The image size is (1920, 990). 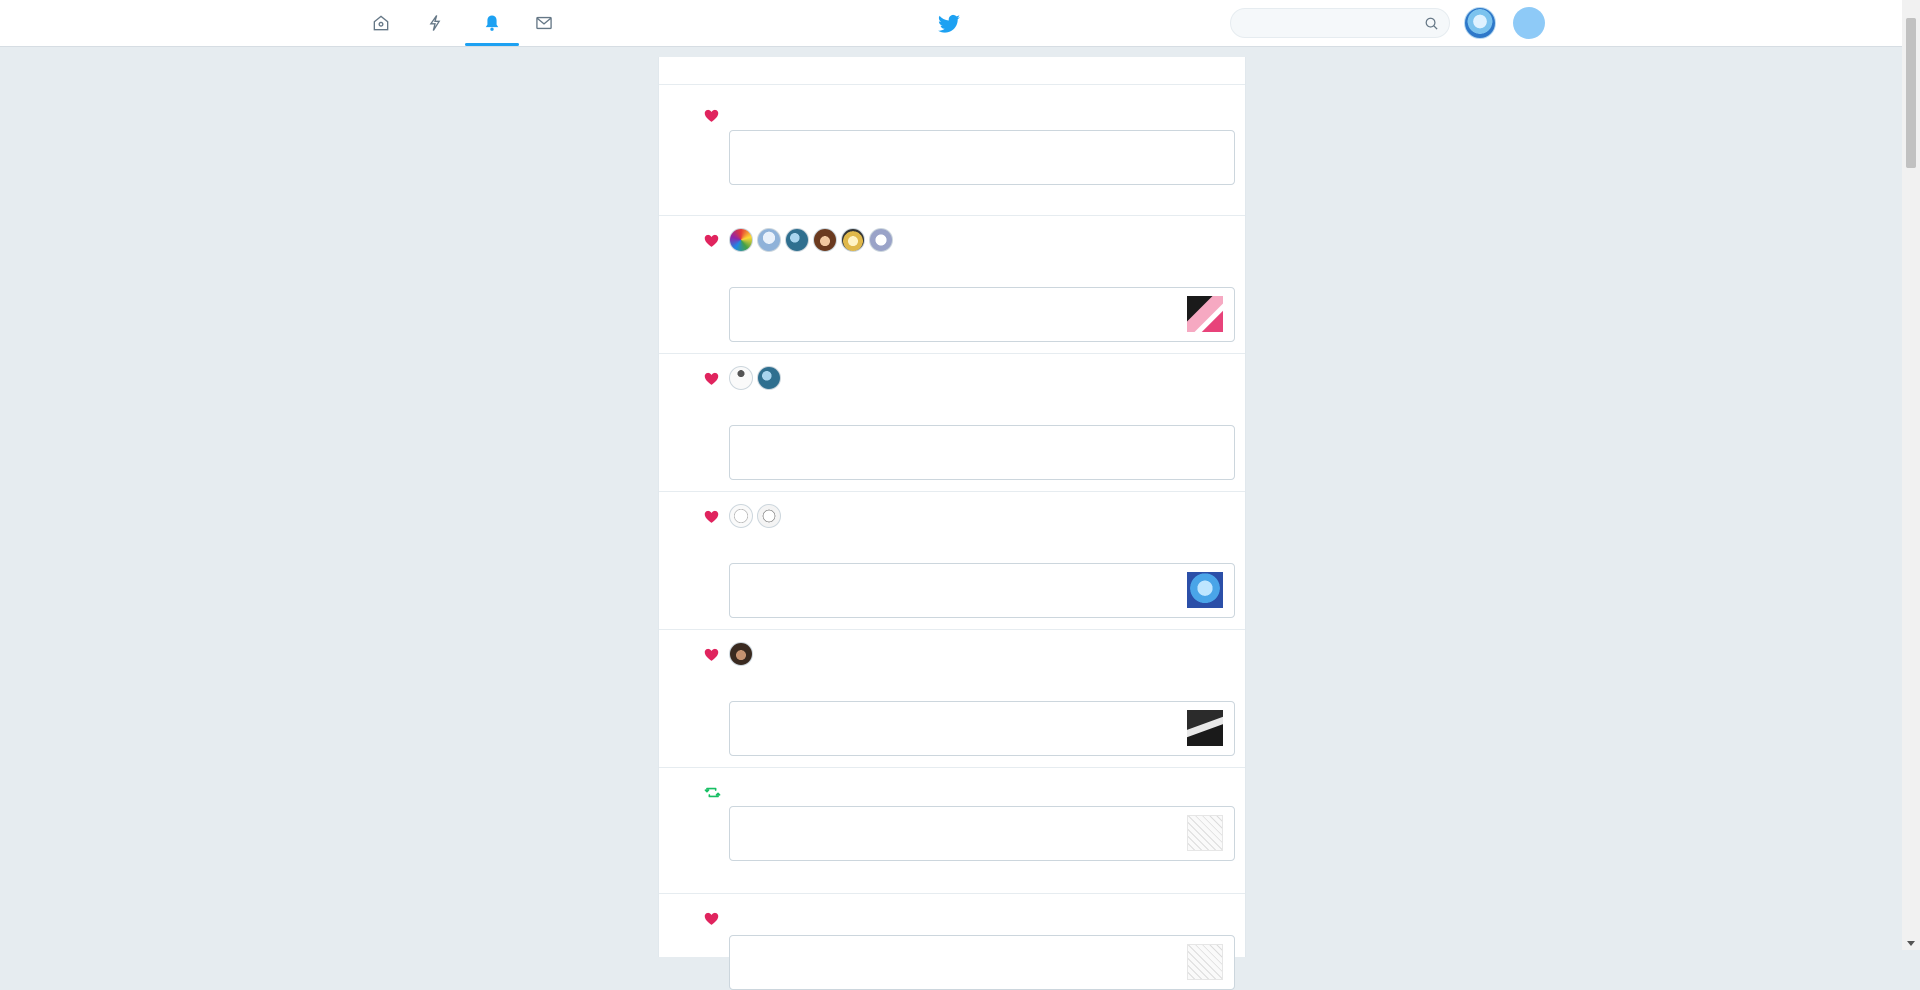 I want to click on lightning-icon, so click(x=435, y=23).